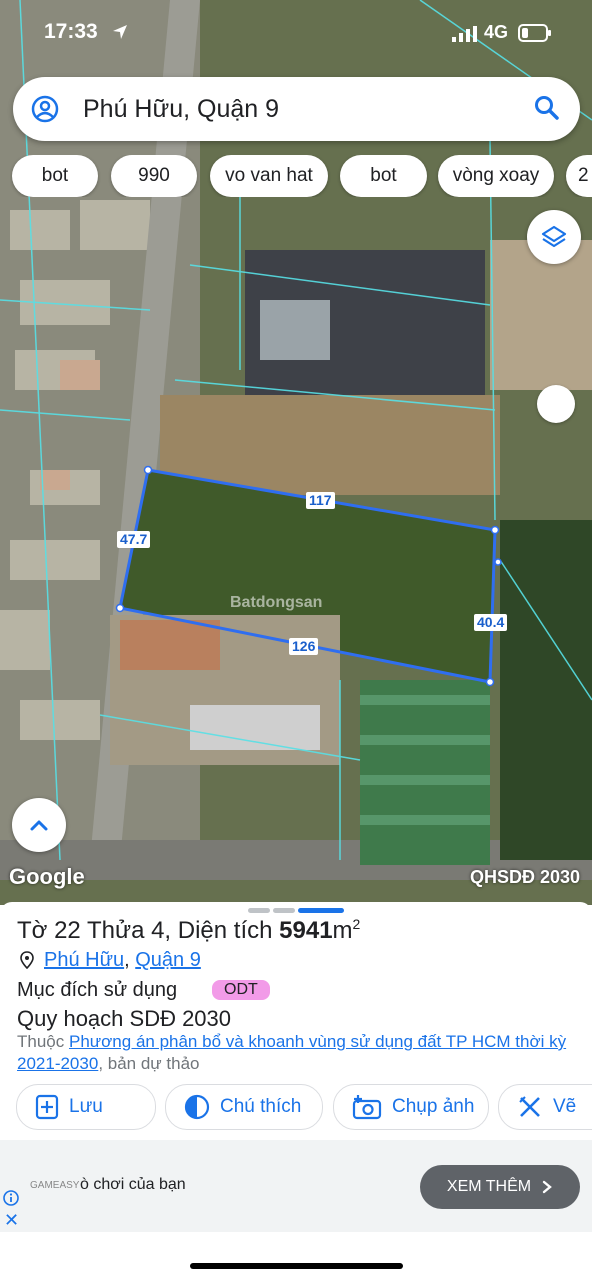 This screenshot has width=592, height=1280. Describe the element at coordinates (547, 108) in the screenshot. I see `search-icon` at that location.